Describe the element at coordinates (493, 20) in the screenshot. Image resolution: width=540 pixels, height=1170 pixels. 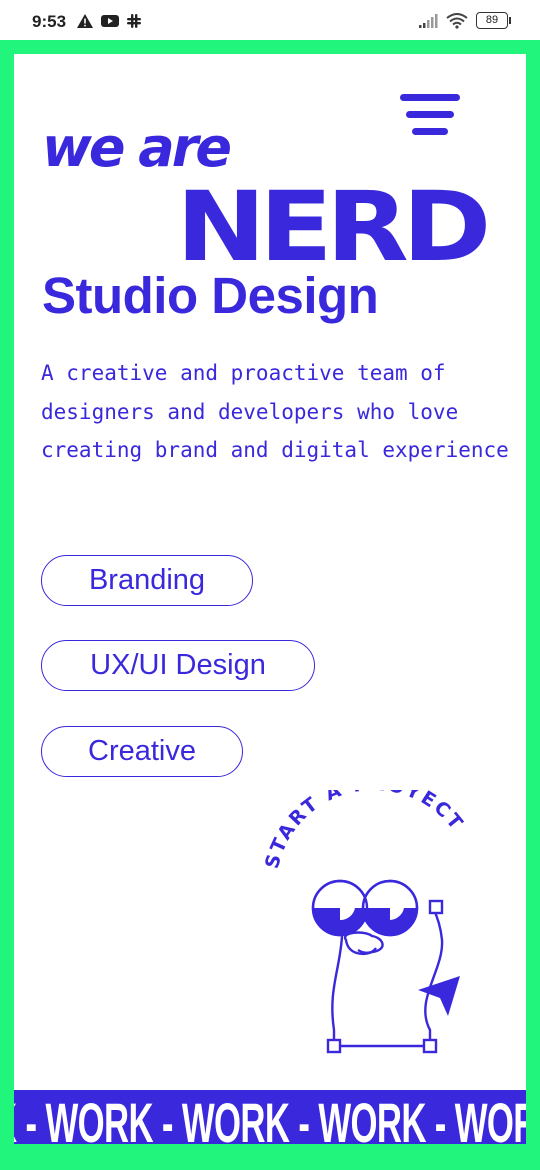
I see `battery-indicator: 89` at that location.